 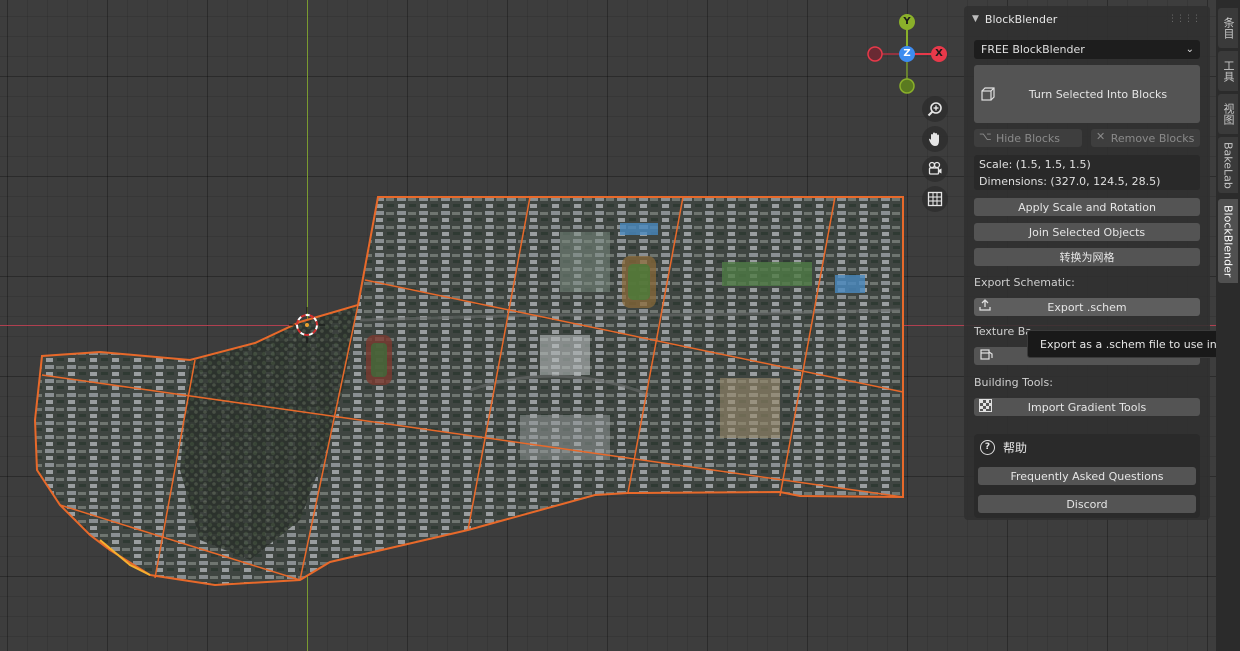 What do you see at coordinates (935, 169) in the screenshot?
I see `camera-view-icon` at bounding box center [935, 169].